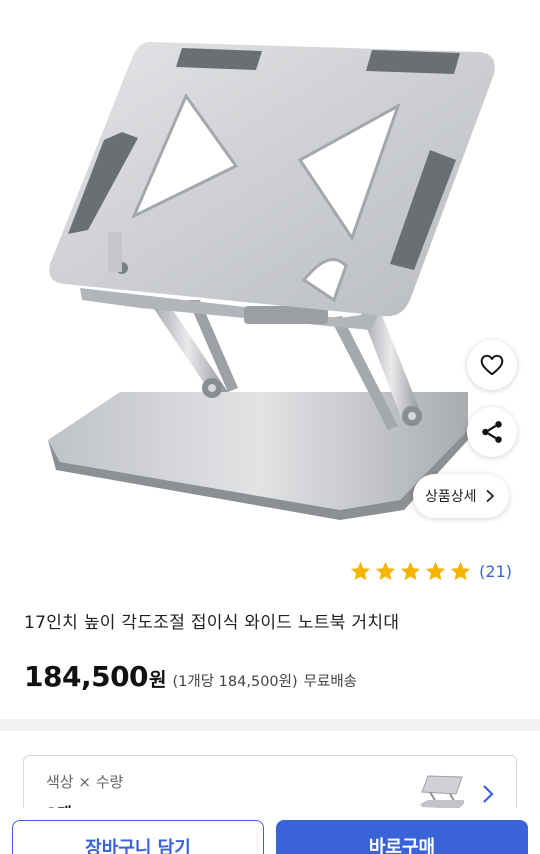 Image resolution: width=540 pixels, height=854 pixels. Describe the element at coordinates (158, 680) in the screenshot. I see `price-unit: 원` at that location.